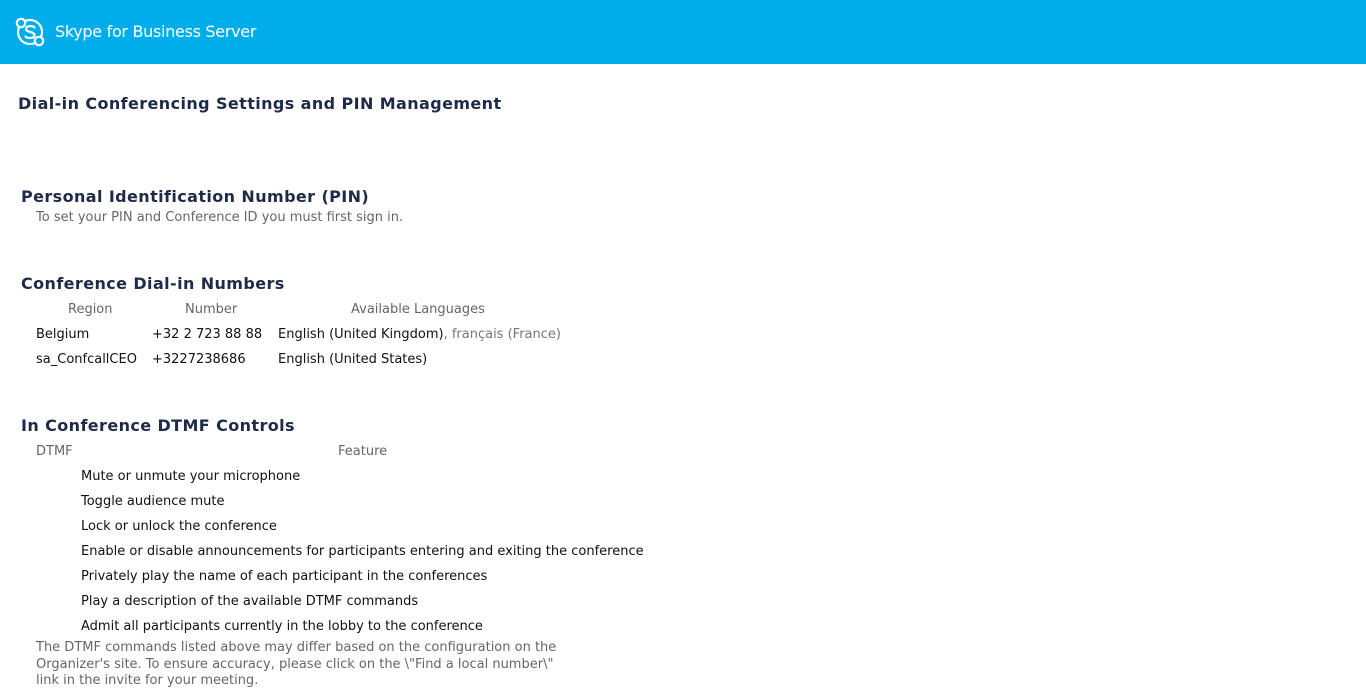 The width and height of the screenshot is (1366, 694). What do you see at coordinates (683, 32) in the screenshot?
I see `header-bar: Skype for Business Server` at bounding box center [683, 32].